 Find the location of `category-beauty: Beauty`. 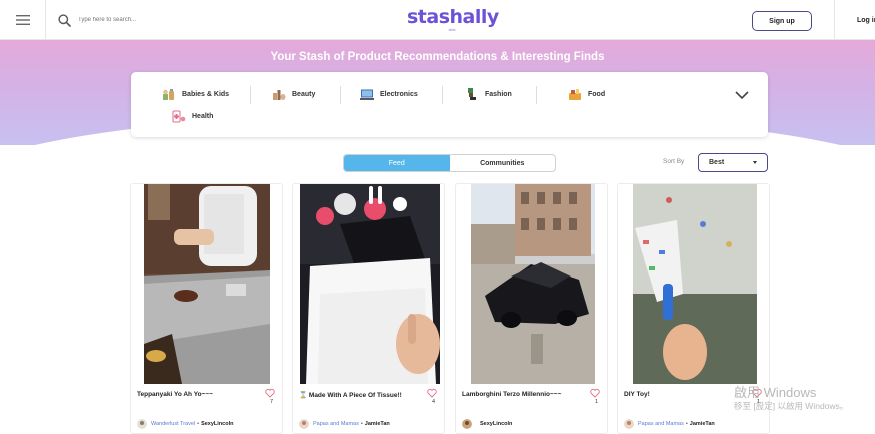

category-beauty: Beauty is located at coordinates (293, 94).